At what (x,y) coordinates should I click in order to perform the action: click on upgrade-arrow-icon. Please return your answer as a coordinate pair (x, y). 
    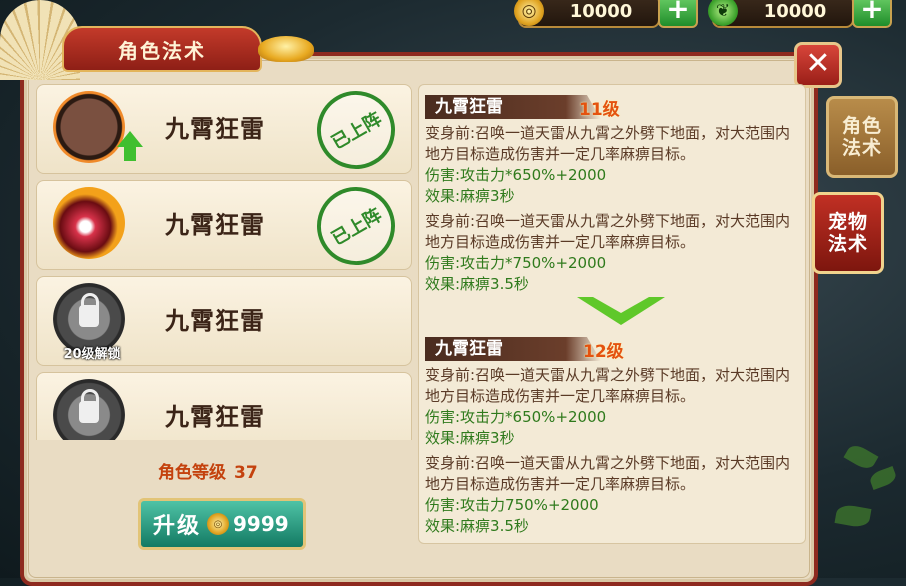
    Looking at the image, I should click on (130, 146).